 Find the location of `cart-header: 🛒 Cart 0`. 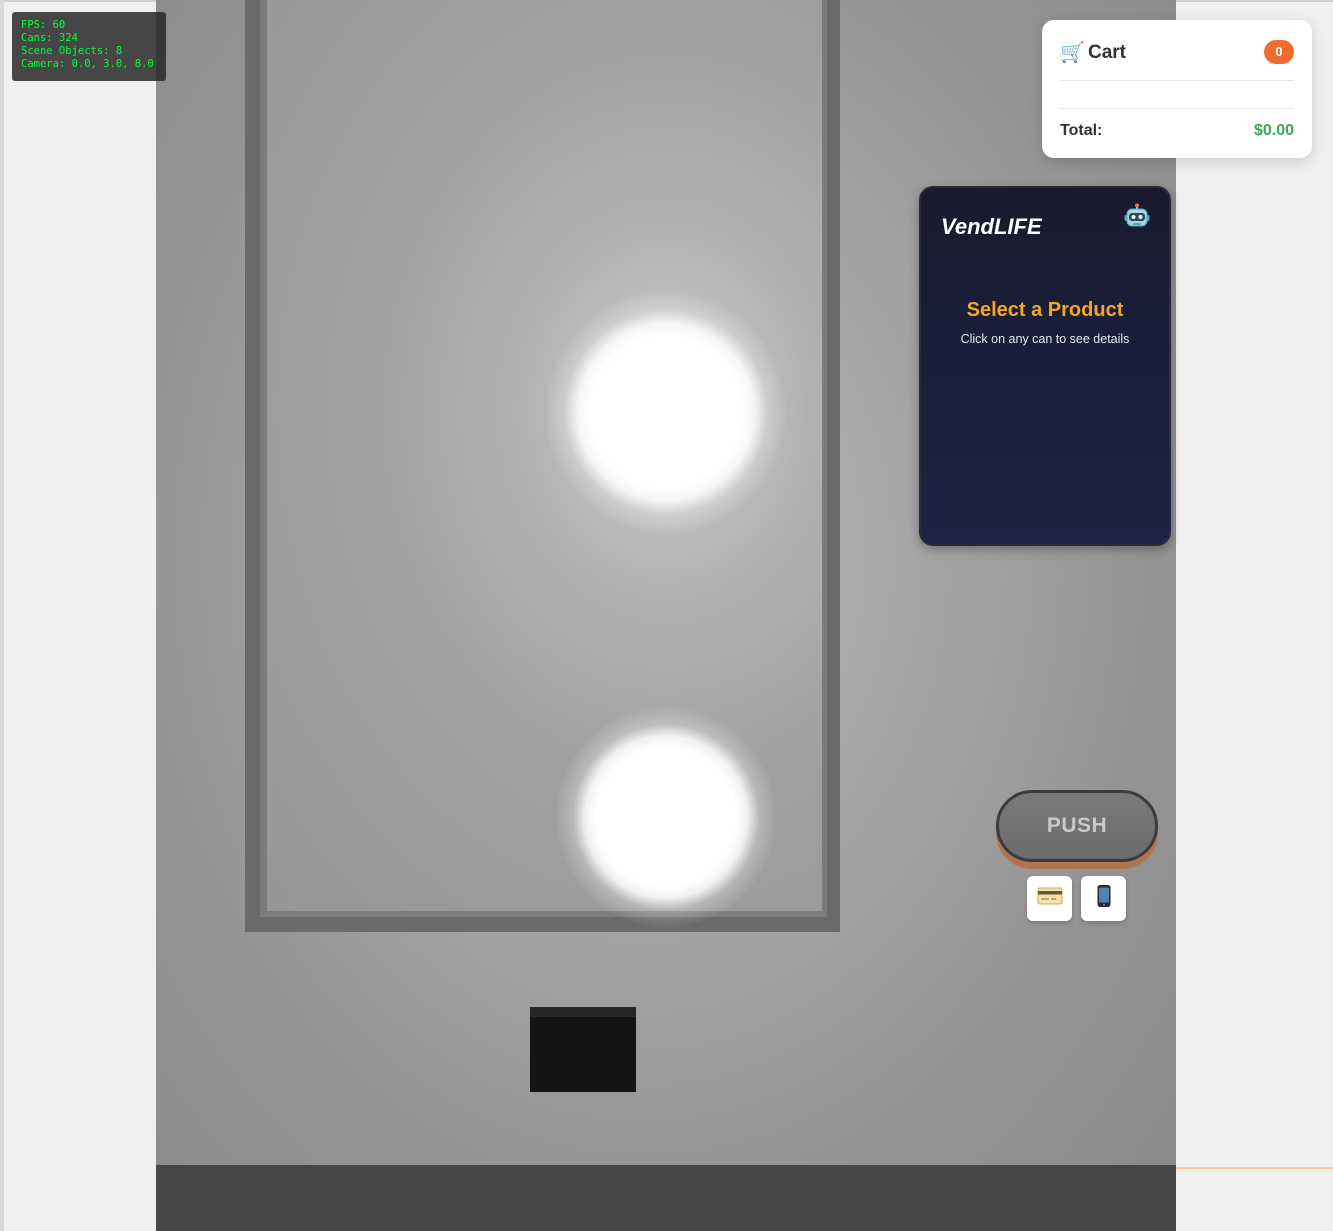

cart-header: 🛒 Cart 0 is located at coordinates (1177, 60).